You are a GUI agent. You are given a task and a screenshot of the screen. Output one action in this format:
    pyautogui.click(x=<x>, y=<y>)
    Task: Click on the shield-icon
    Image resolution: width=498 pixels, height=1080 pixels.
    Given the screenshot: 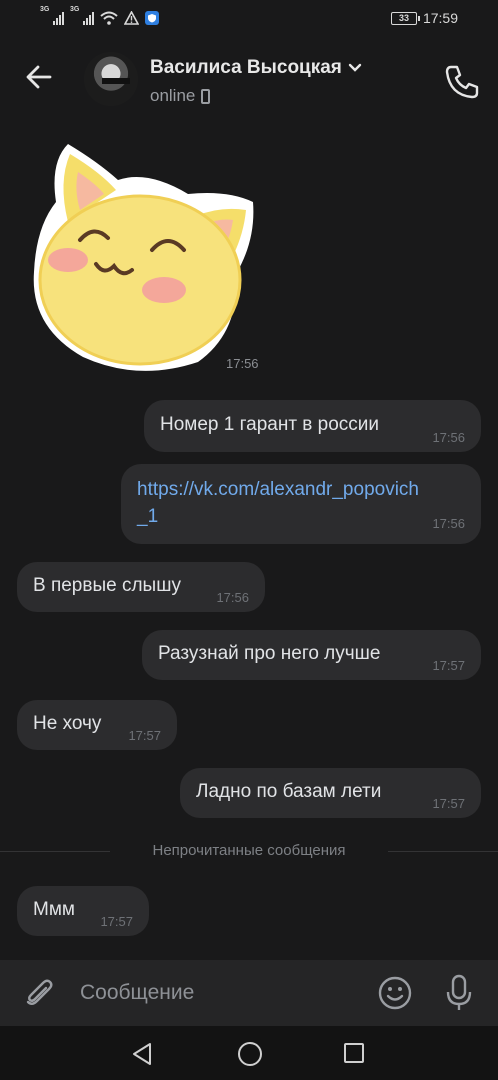 What is the action you would take?
    pyautogui.click(x=152, y=18)
    